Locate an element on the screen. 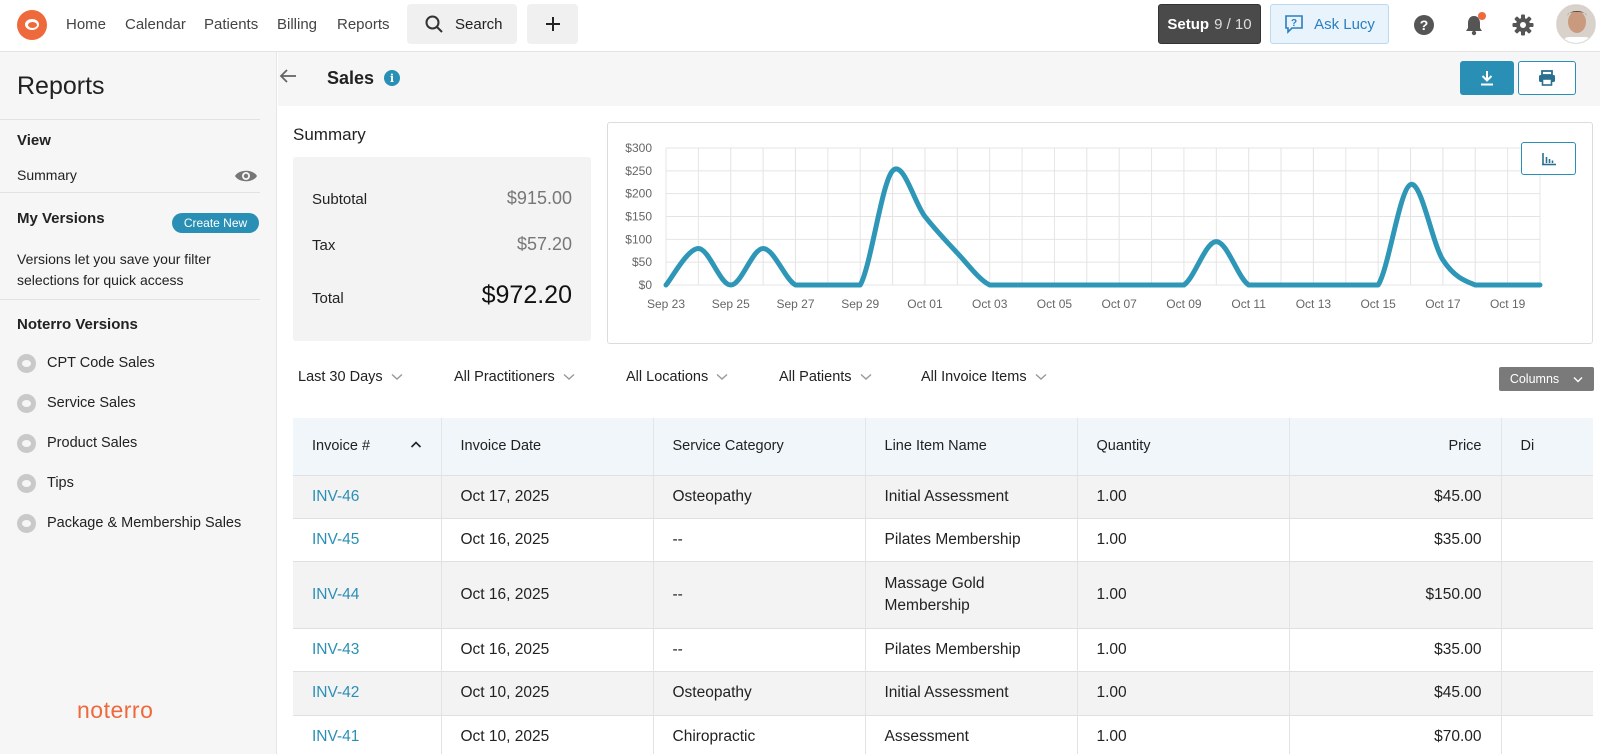  locations-filter: All Locations is located at coordinates (677, 377).